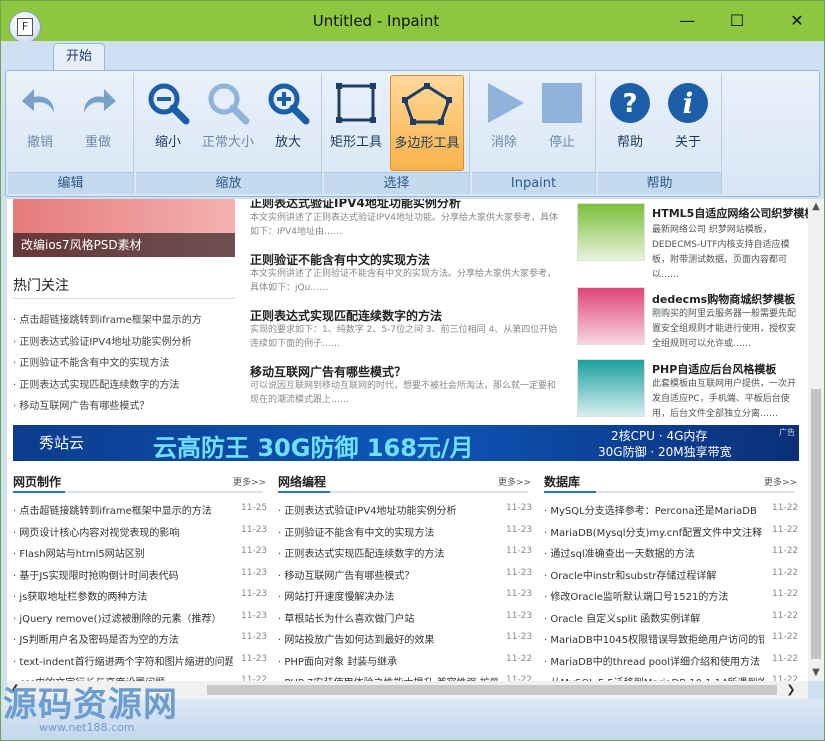 This screenshot has width=825, height=741. What do you see at coordinates (100, 101) in the screenshot?
I see `redo-icon` at bounding box center [100, 101].